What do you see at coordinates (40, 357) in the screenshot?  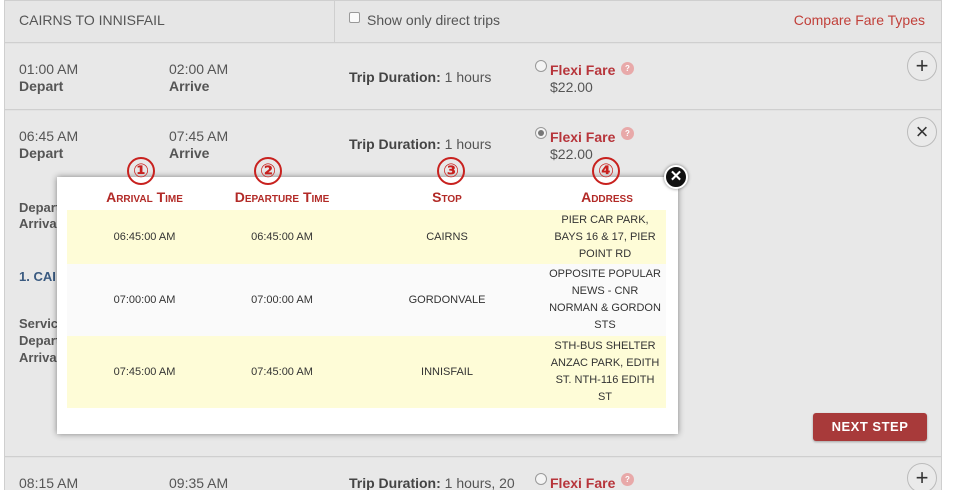 I see `leg-arrival-label: Arrival` at bounding box center [40, 357].